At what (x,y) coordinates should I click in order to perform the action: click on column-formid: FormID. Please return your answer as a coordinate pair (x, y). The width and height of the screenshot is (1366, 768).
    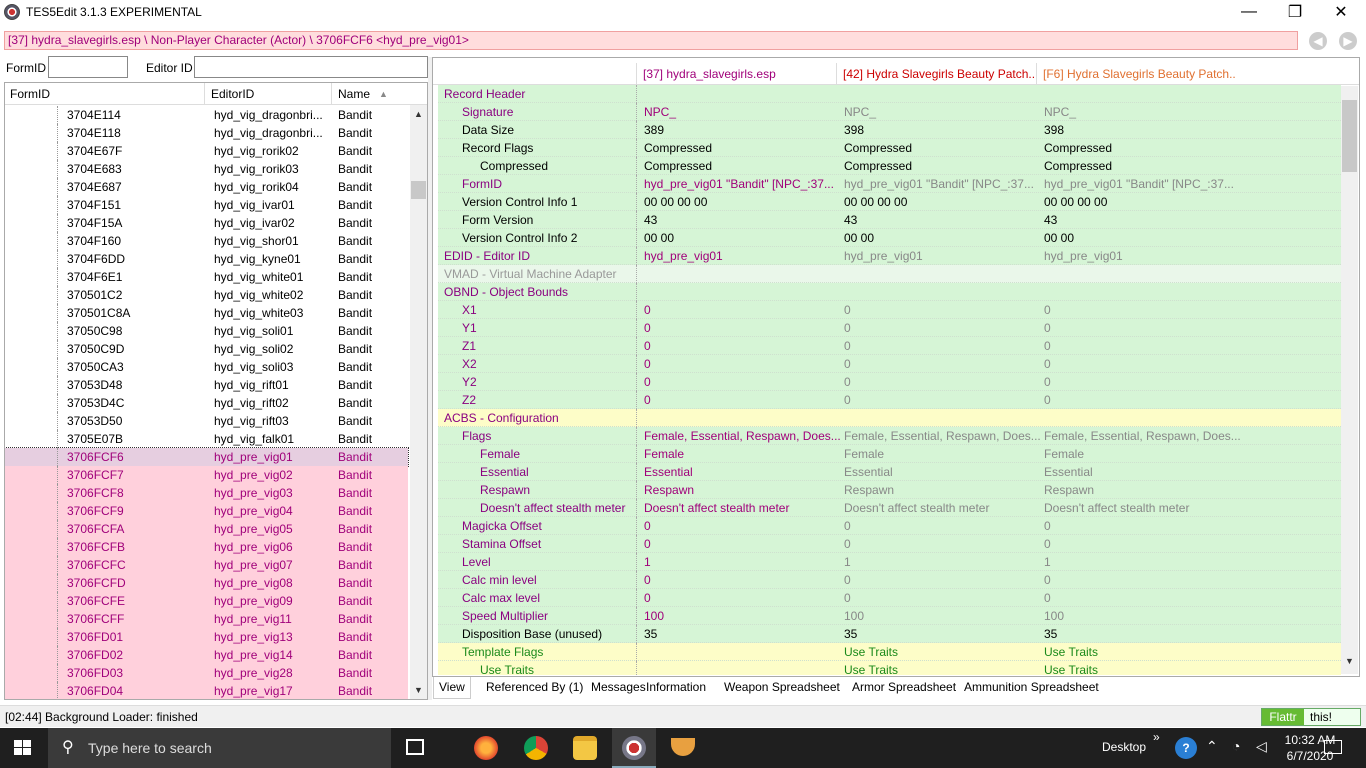
    Looking at the image, I should click on (105, 94).